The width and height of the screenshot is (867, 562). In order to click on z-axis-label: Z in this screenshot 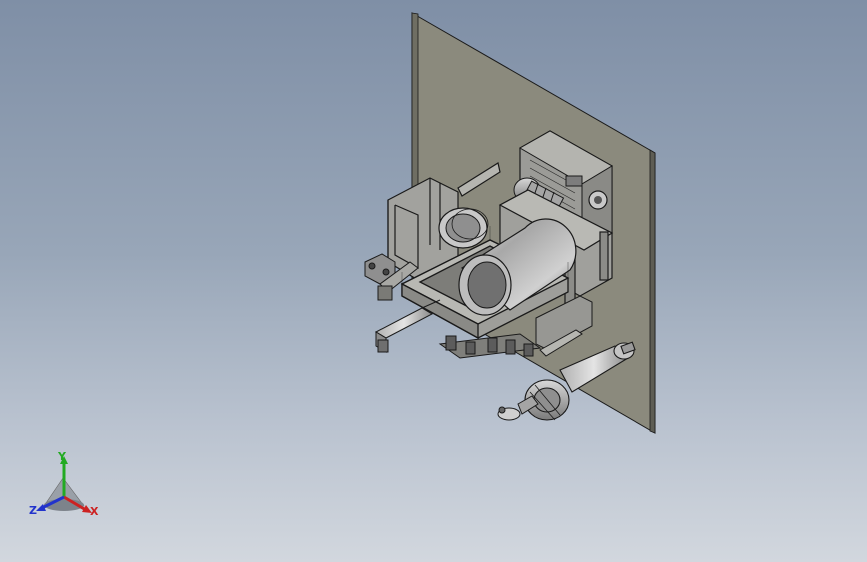, I will do `click(33, 510)`.